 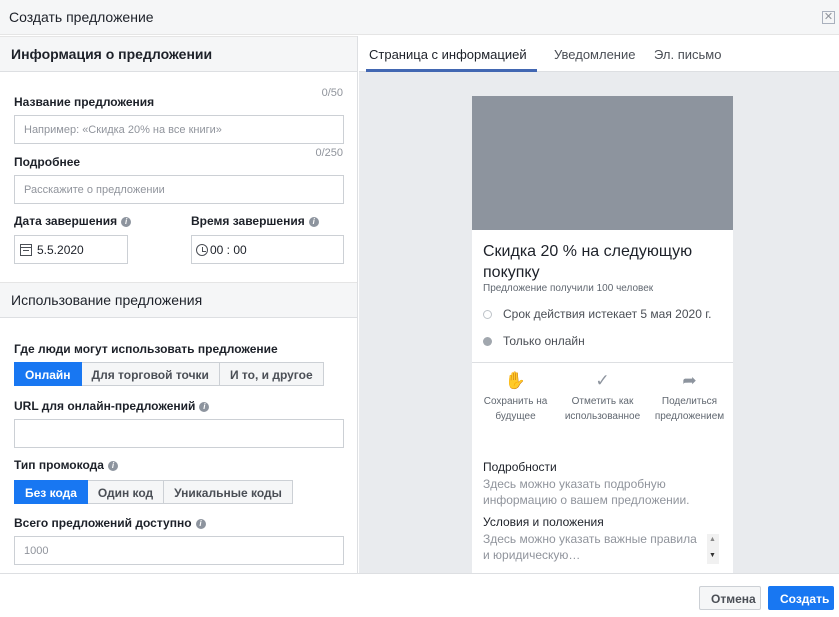 What do you see at coordinates (255, 221) in the screenshot?
I see `end-time-label: Время завершения i` at bounding box center [255, 221].